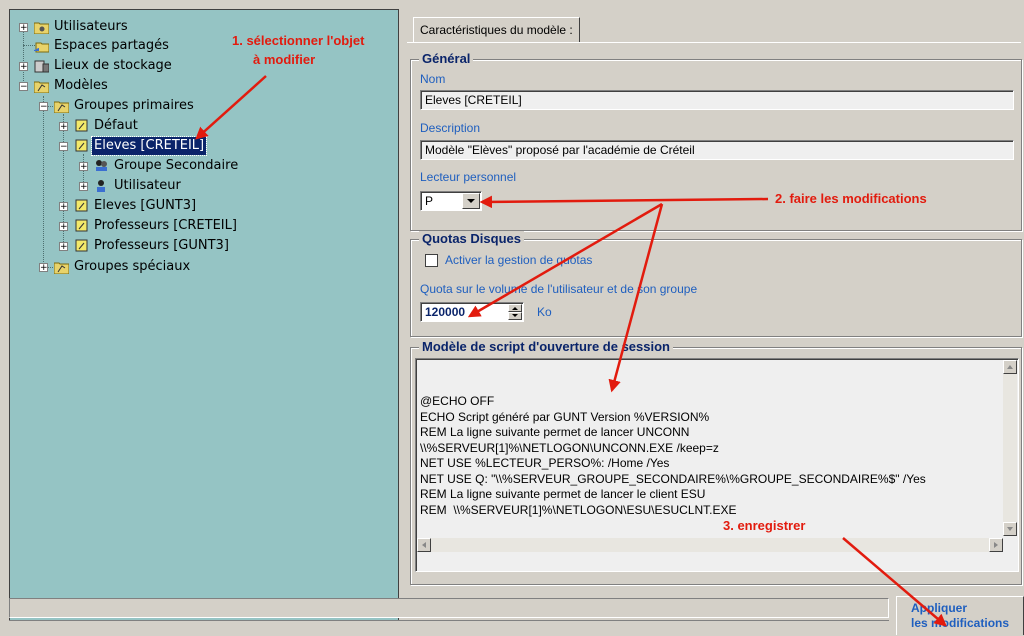 The width and height of the screenshot is (1024, 636). Describe the element at coordinates (636, 298) in the screenshot. I see `arrow-step2-c` at that location.